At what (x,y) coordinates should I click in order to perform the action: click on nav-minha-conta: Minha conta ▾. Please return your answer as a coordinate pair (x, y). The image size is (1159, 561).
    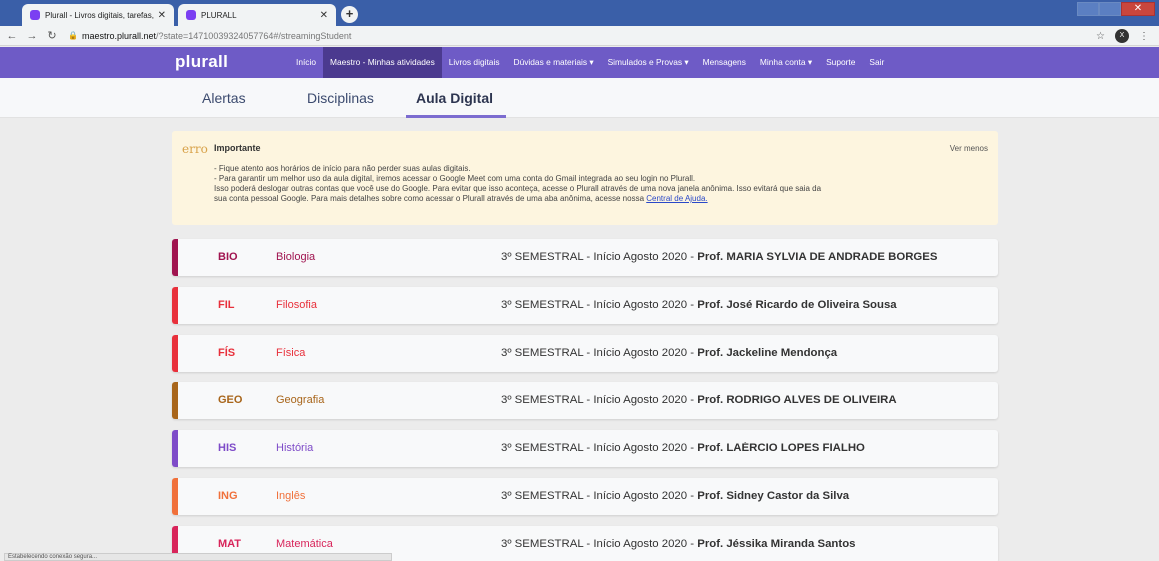
    Looking at the image, I should click on (786, 62).